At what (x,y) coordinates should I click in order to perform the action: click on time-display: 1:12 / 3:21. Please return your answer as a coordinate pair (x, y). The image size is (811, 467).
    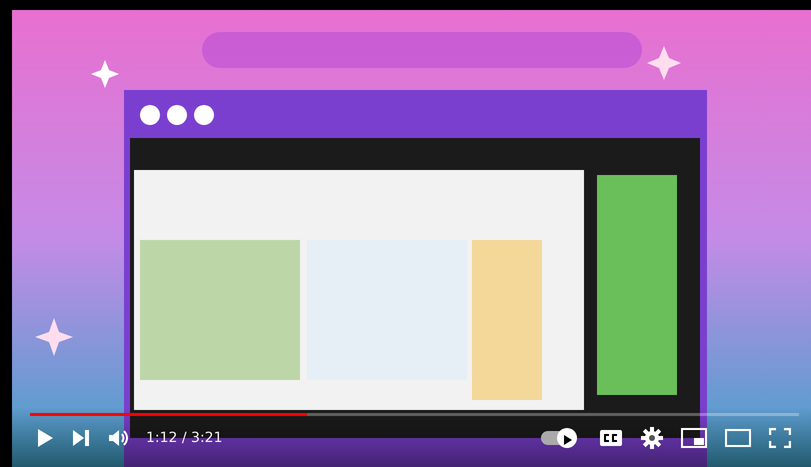
    Looking at the image, I should click on (184, 438).